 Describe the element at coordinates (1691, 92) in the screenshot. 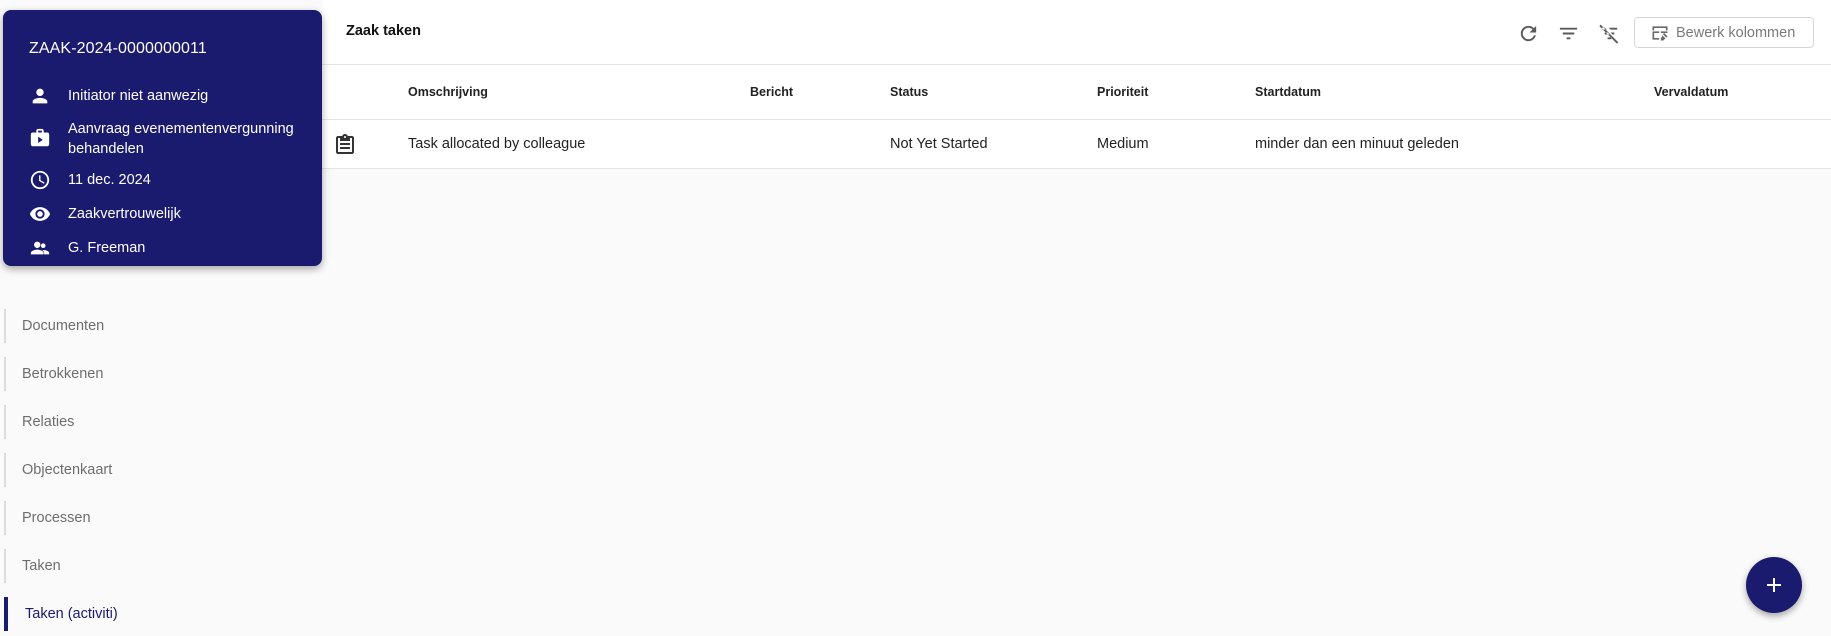

I see `column-header-due-date: Vervaldatum` at that location.